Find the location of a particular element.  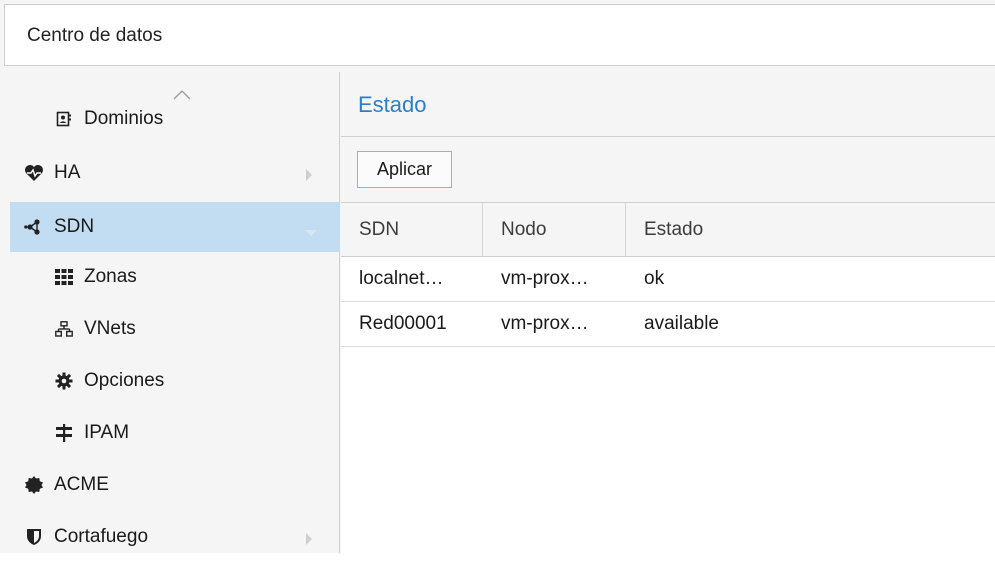

cell-sdn: Red00001 is located at coordinates (403, 323).